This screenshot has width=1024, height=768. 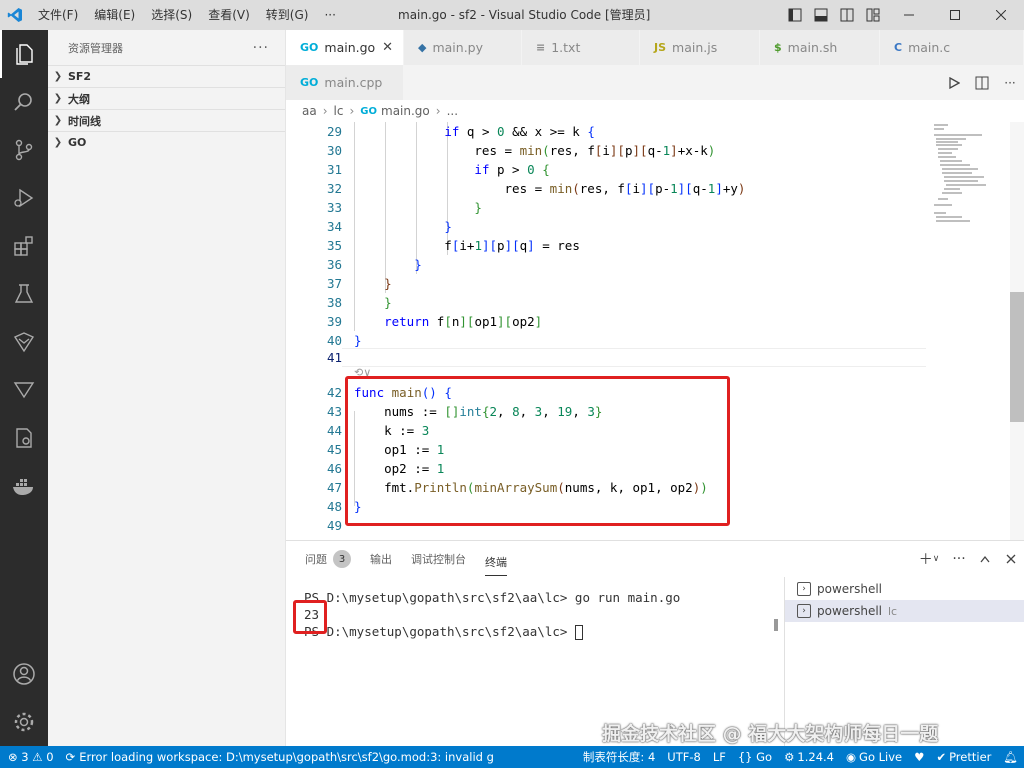 I want to click on breadcrumb-item: aa, so click(x=309, y=111).